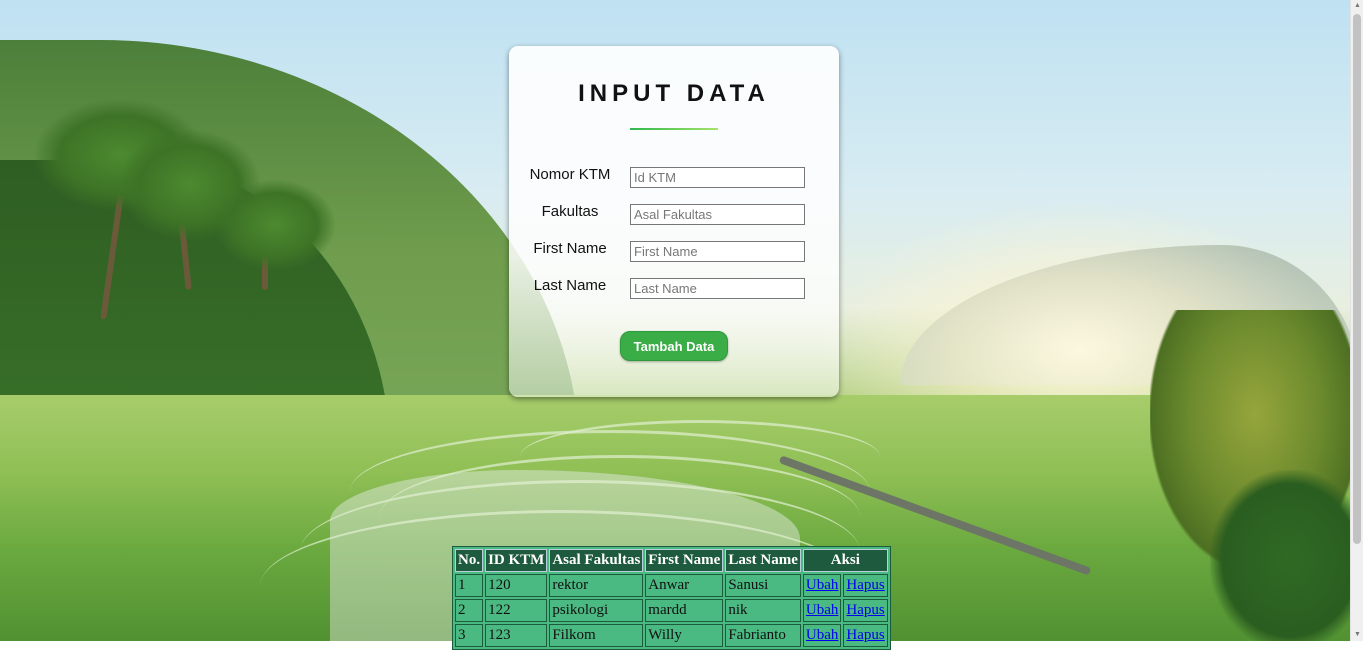  Describe the element at coordinates (1357, 6) in the screenshot. I see `triangle-up-icon: ▲` at that location.